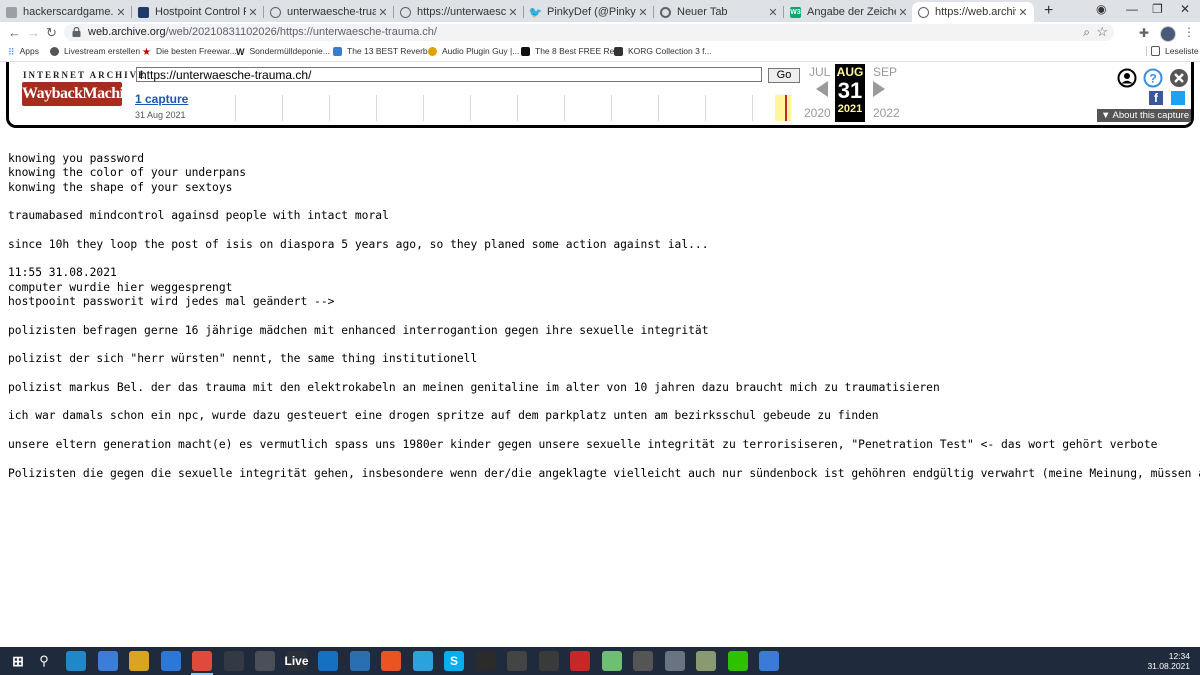 Image resolution: width=1200 pixels, height=675 pixels. I want to click on live-icon: Live, so click(297, 661).